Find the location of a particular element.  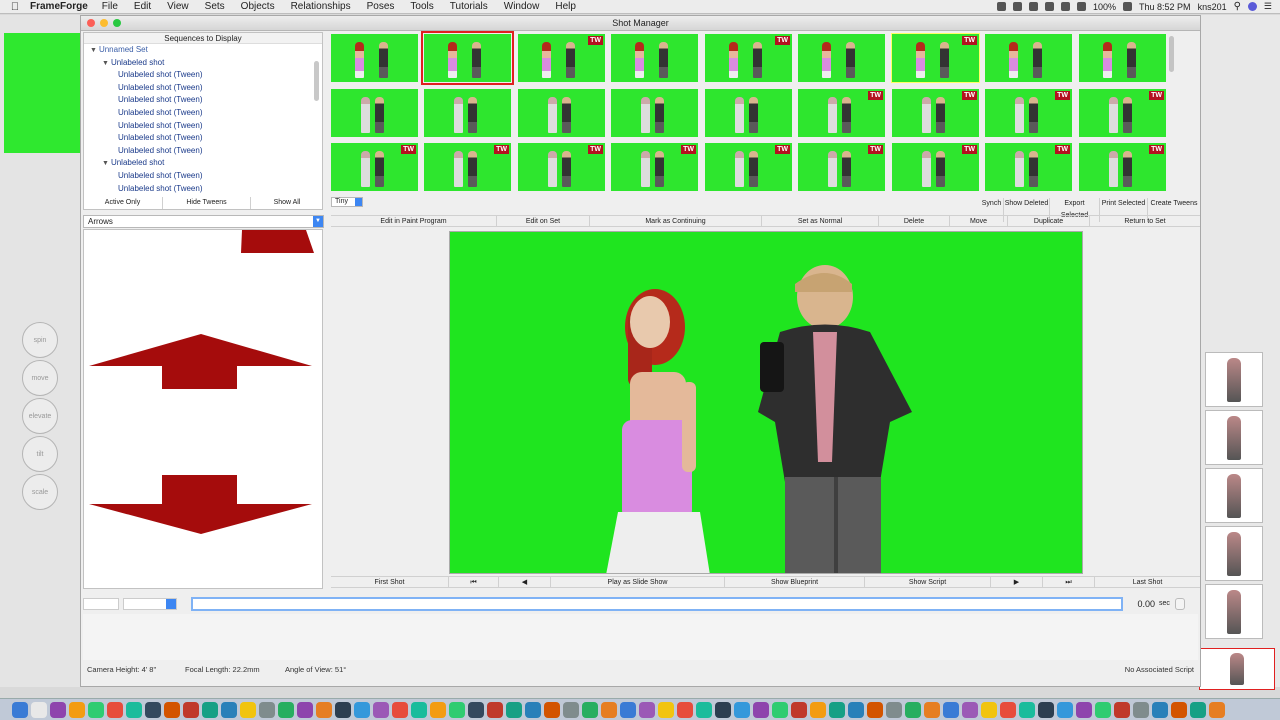

notification-center-icon: ☰ is located at coordinates (1268, 6).